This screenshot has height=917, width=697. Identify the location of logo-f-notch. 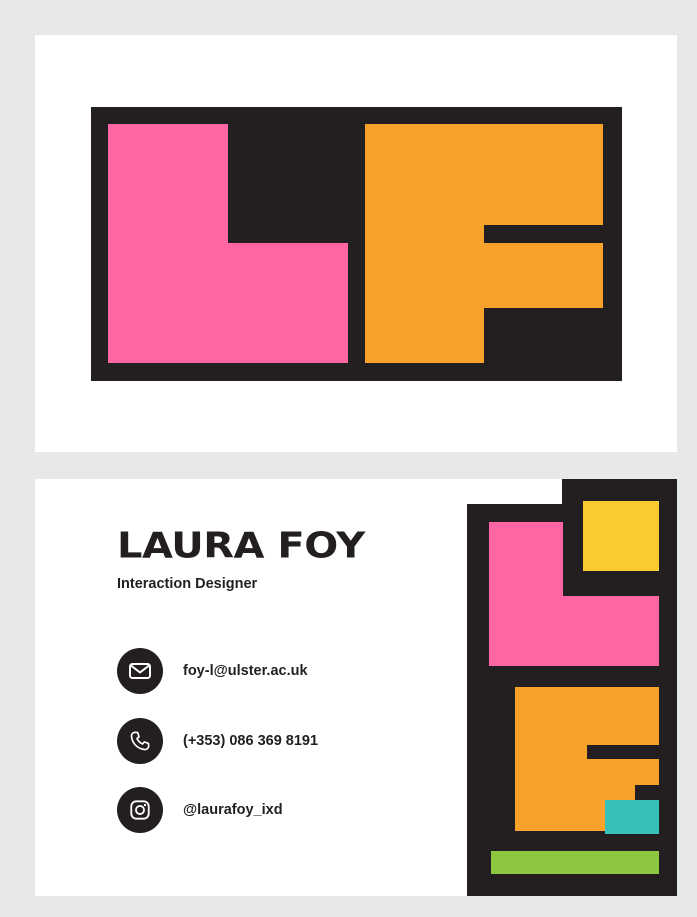
(543, 335).